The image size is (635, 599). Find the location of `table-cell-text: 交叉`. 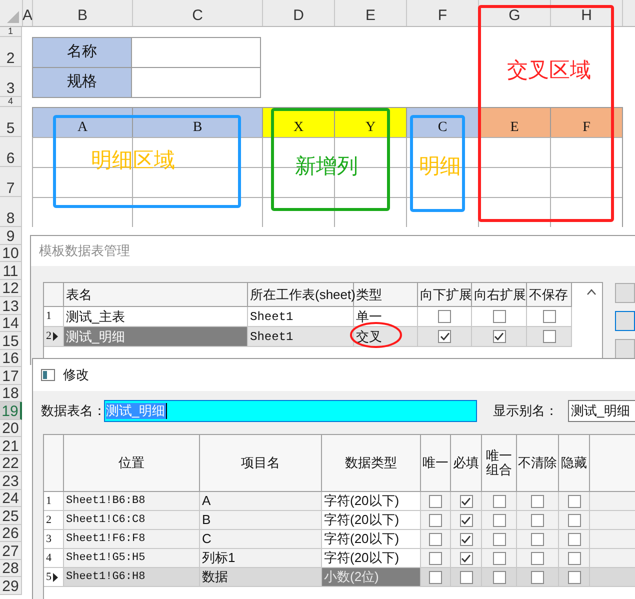

table-cell-text: 交叉 is located at coordinates (369, 337).